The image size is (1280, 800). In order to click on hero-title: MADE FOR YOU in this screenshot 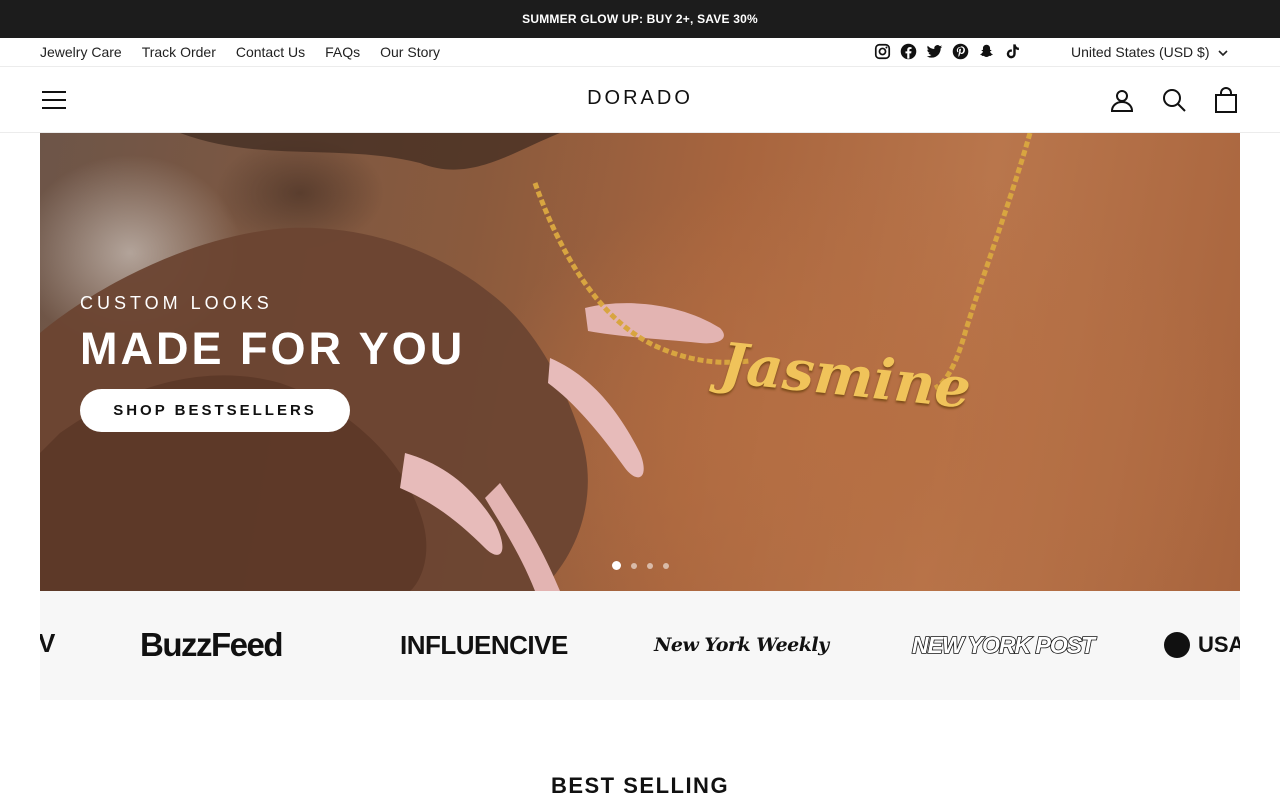, I will do `click(273, 348)`.